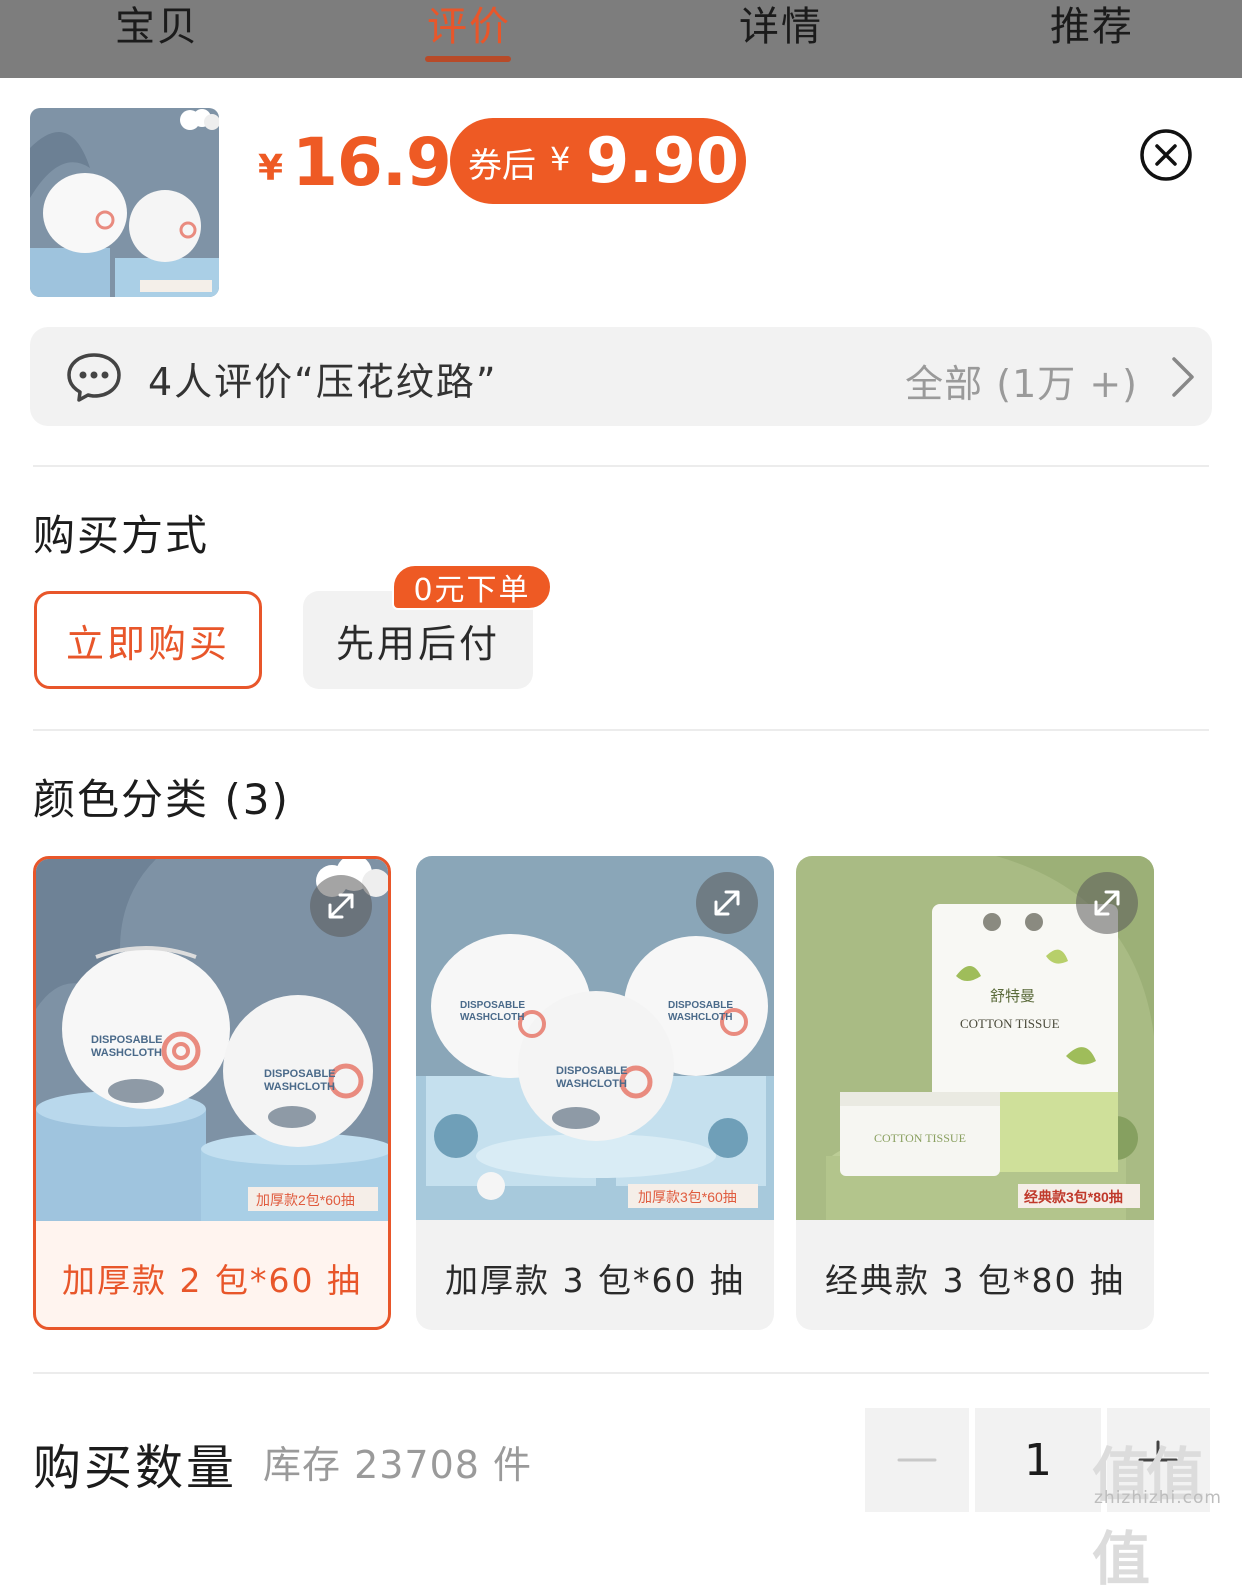 Image resolution: width=1242 pixels, height=1596 pixels. What do you see at coordinates (1073, 1197) in the screenshot?
I see `svg-text: 经典款3包*80抽` at bounding box center [1073, 1197].